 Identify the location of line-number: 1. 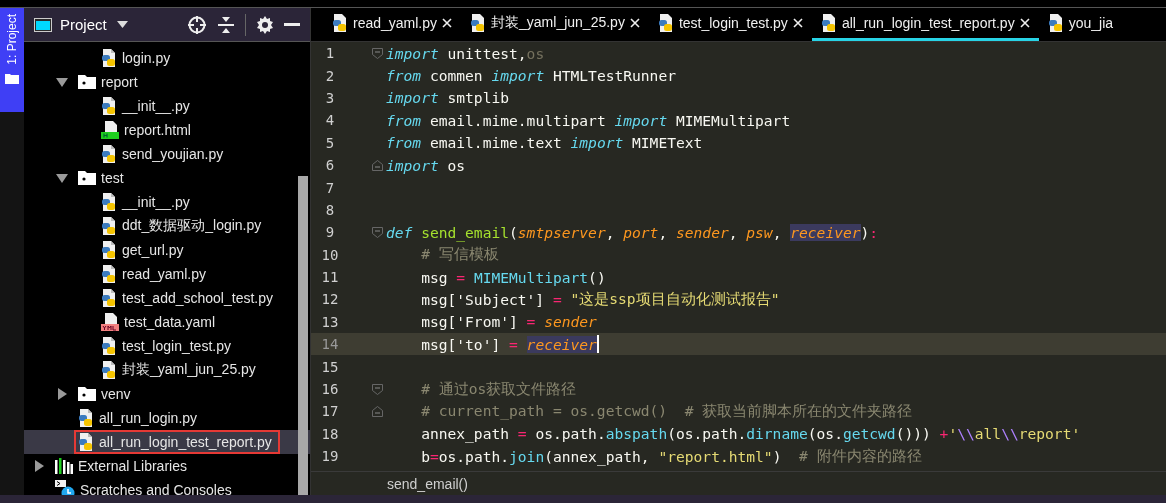
(330, 53).